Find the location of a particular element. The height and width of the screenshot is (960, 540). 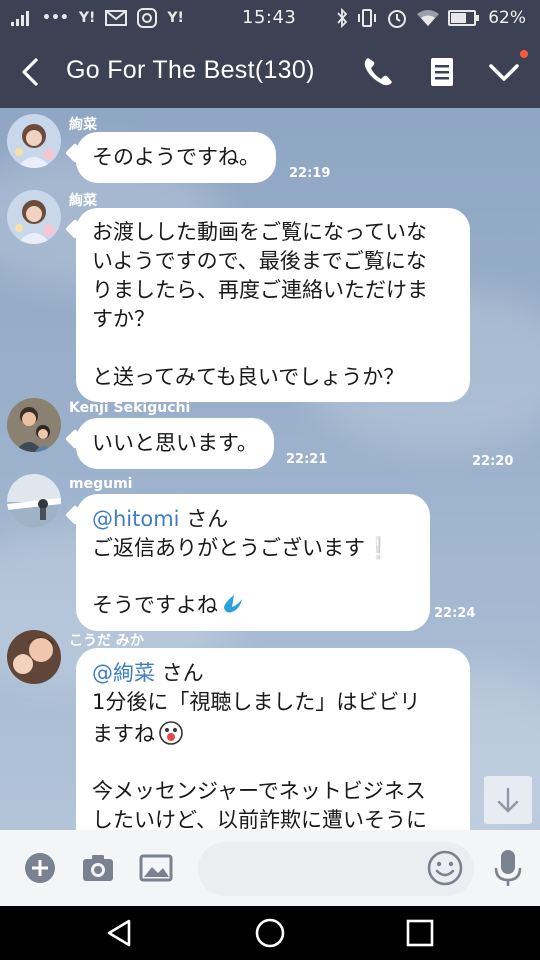

chat-title: Go For The Best(130) is located at coordinates (190, 70).